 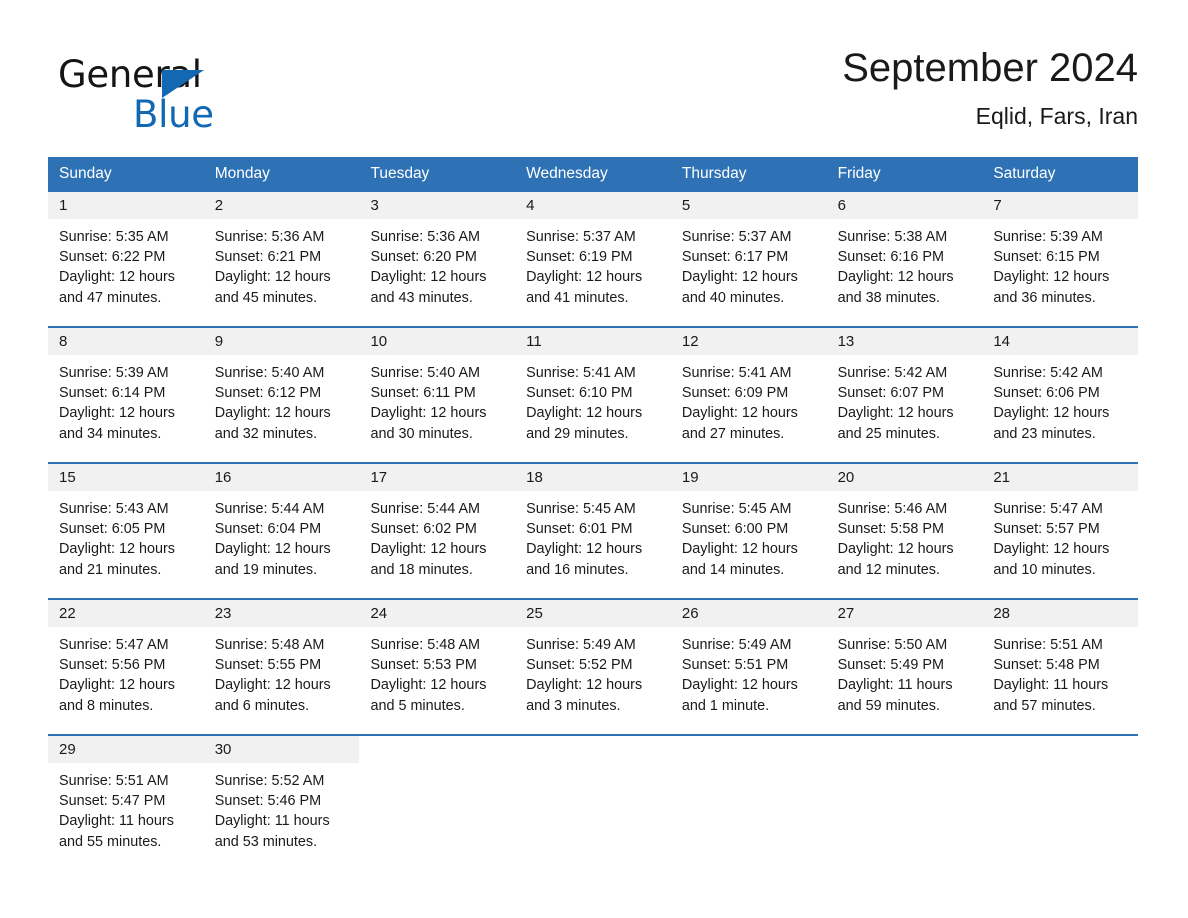 What do you see at coordinates (577, 297) in the screenshot?
I see `daylight-text-cont: and 41 minutes.` at bounding box center [577, 297].